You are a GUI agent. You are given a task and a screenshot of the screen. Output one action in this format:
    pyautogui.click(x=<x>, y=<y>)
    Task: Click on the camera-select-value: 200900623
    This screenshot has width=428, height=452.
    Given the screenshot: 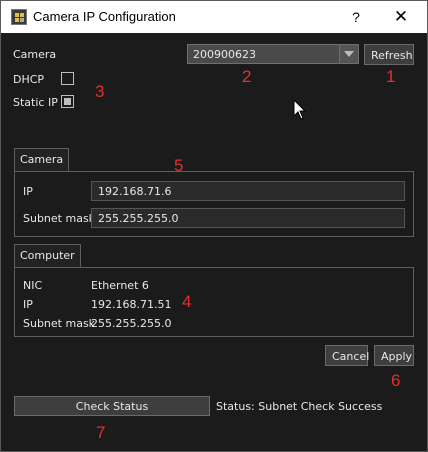 What is the action you would take?
    pyautogui.click(x=224, y=54)
    